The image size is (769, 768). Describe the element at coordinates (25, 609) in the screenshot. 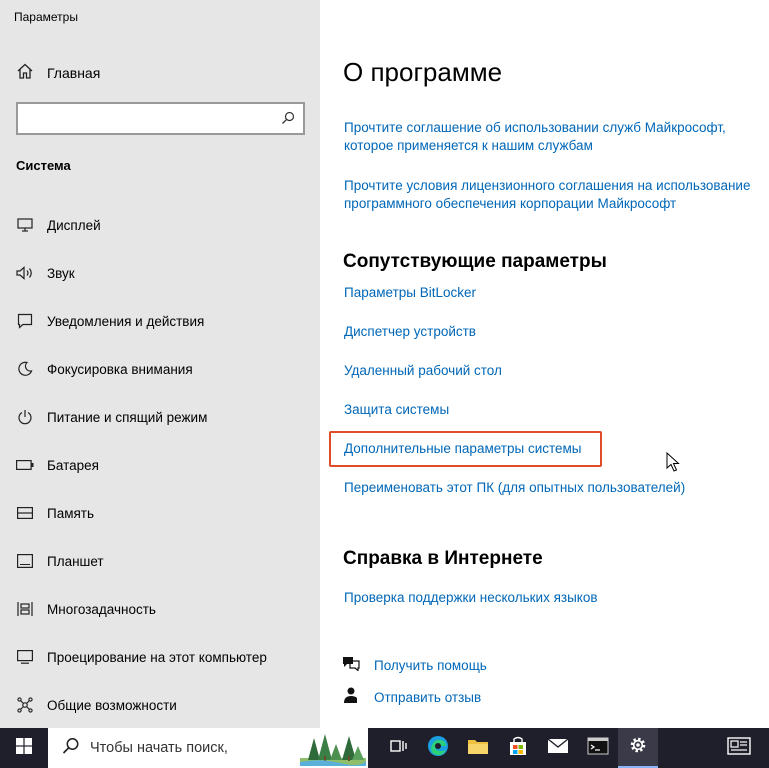

I see `multitasking-icon` at that location.